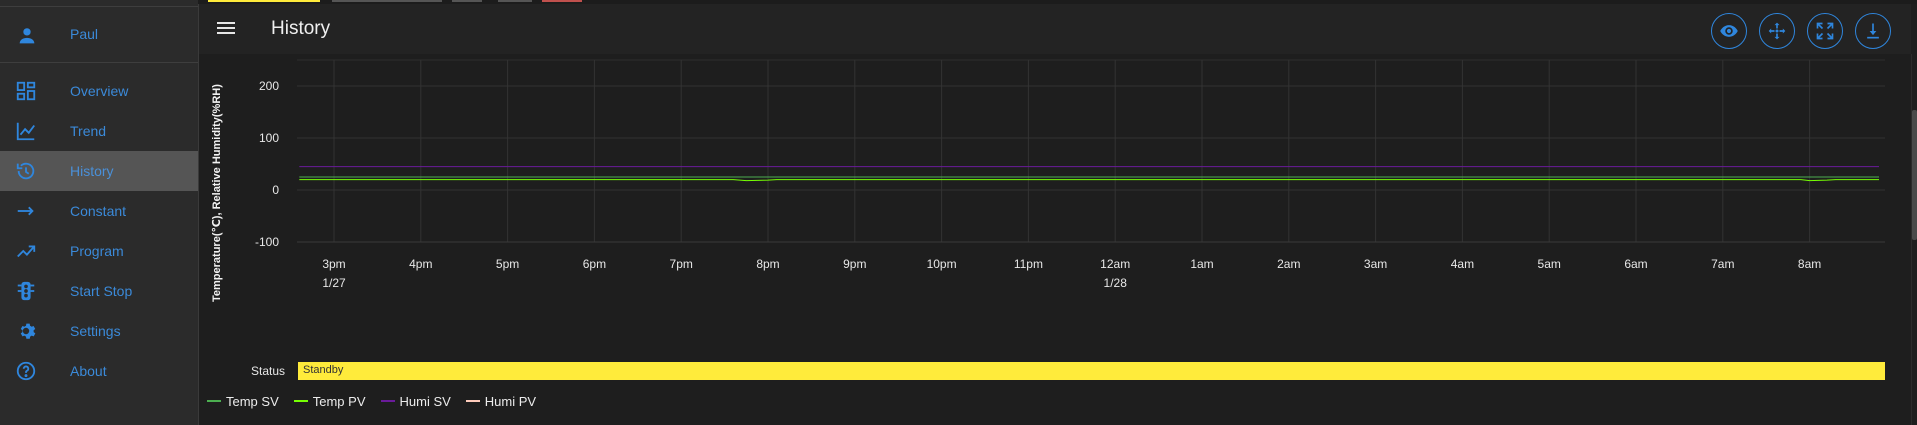  Describe the element at coordinates (1722, 264) in the screenshot. I see `x-tick-label: 7am` at that location.